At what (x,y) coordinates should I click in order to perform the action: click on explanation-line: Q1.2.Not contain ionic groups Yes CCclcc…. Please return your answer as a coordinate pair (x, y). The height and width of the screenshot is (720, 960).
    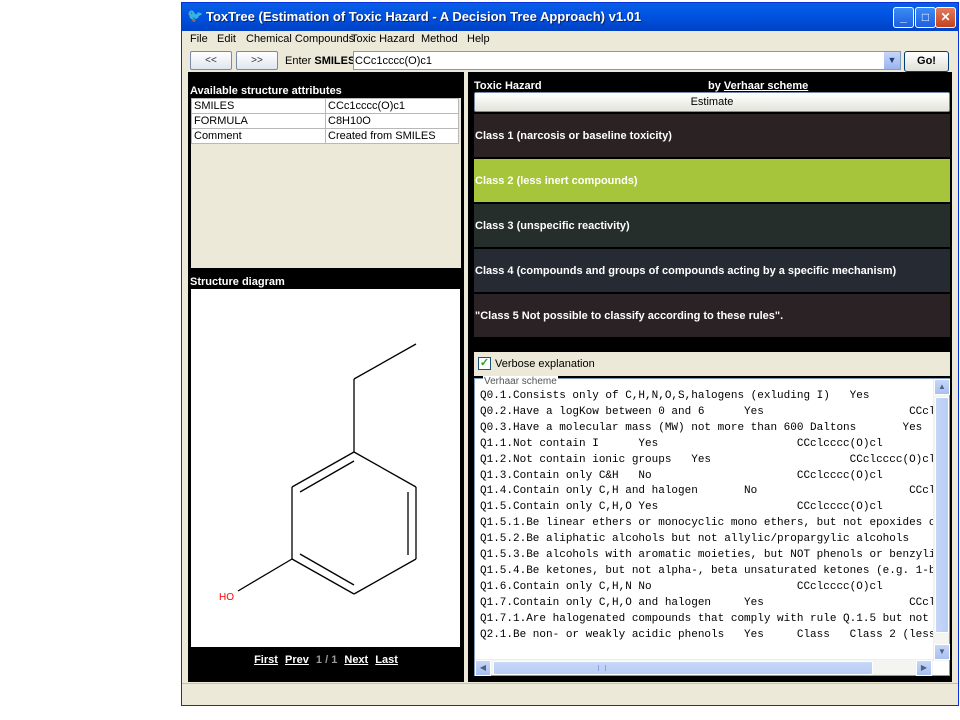
    Looking at the image, I should click on (708, 459).